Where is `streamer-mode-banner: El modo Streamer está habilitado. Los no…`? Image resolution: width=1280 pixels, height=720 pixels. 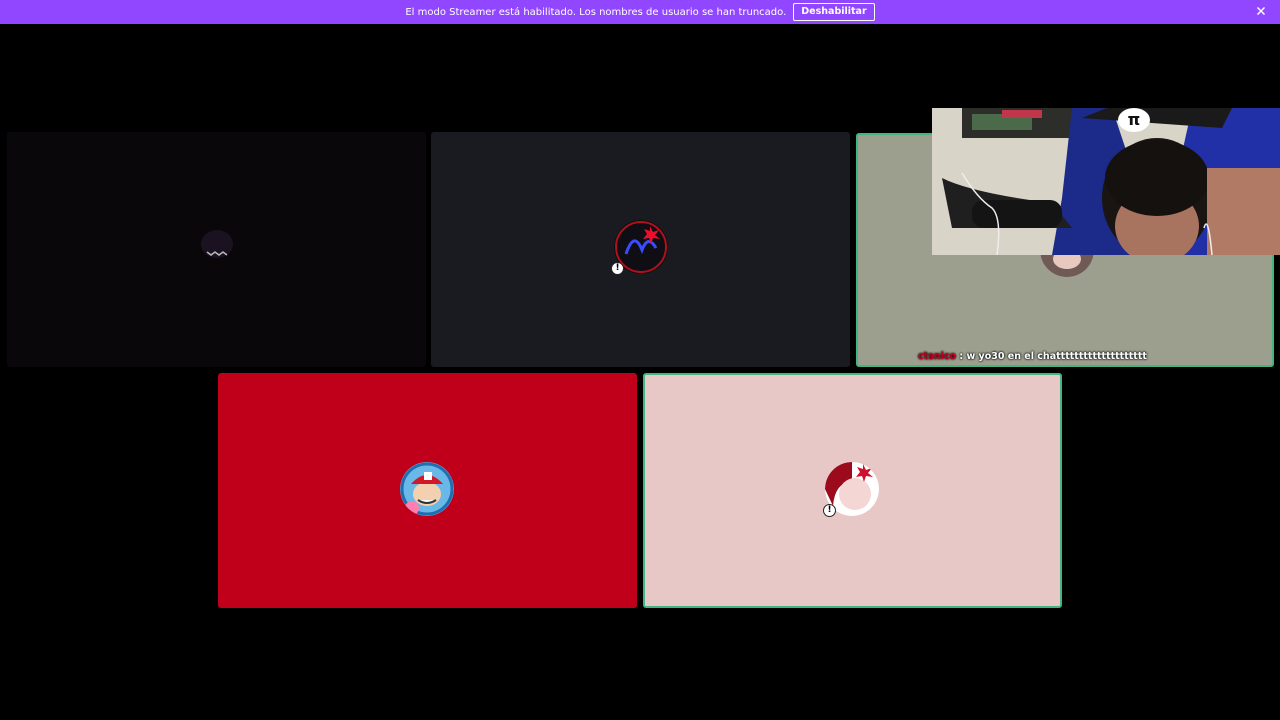 streamer-mode-banner: El modo Streamer está habilitado. Los no… is located at coordinates (640, 12).